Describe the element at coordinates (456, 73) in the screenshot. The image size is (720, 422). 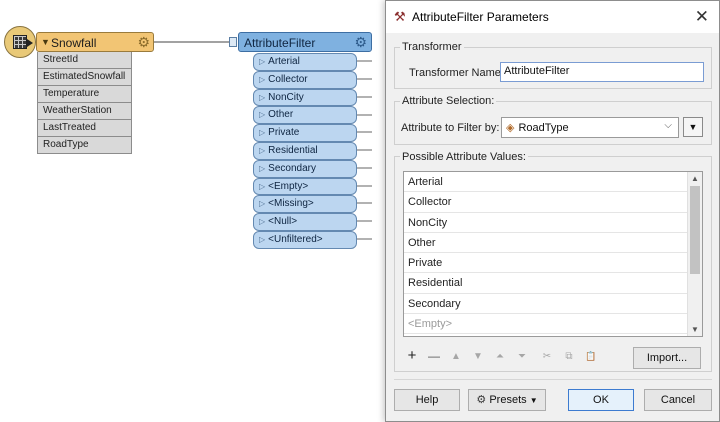
I see `transformer-name-label: Transformer Name:` at that location.